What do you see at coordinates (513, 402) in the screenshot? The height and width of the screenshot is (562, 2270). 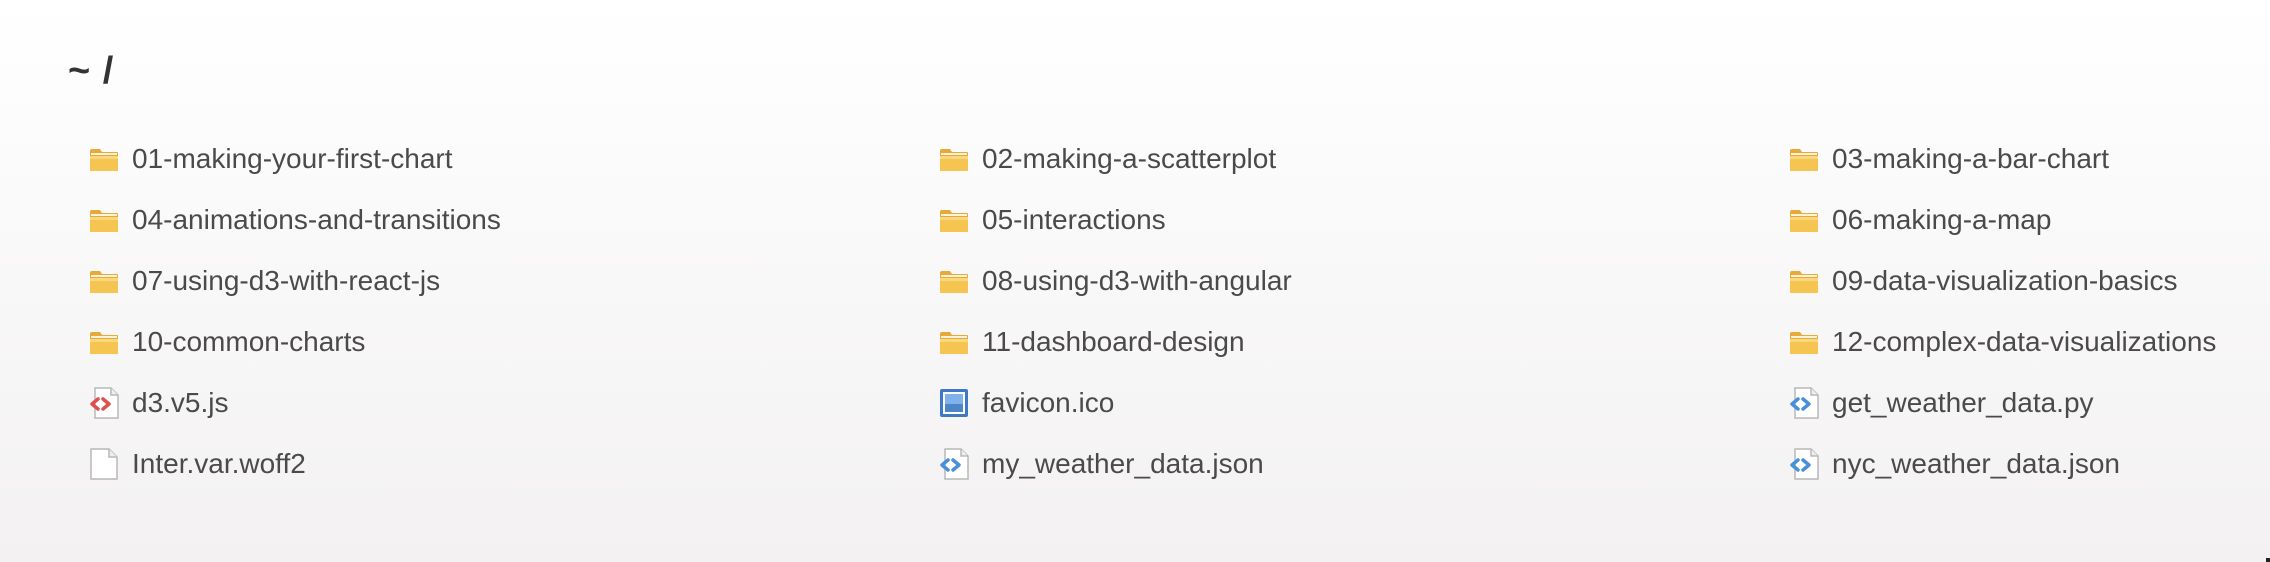 I see `file-item: d3.v5.js` at bounding box center [513, 402].